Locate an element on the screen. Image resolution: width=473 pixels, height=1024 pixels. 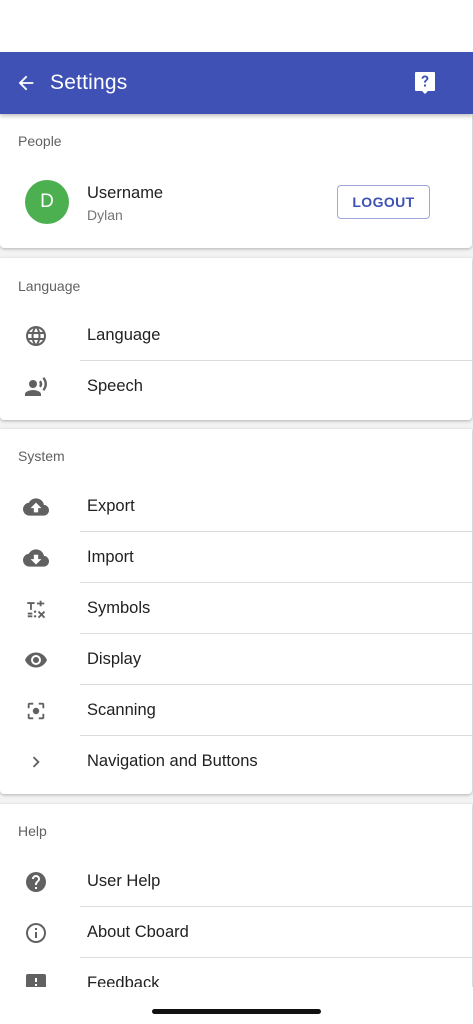
back-button is located at coordinates (26, 83).